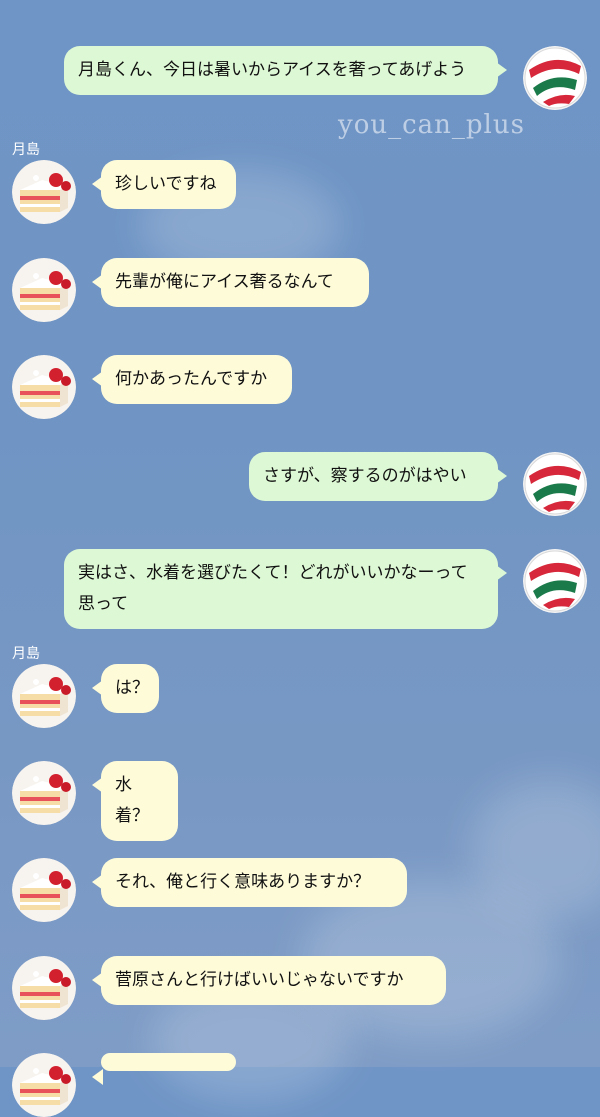  Describe the element at coordinates (269, 980) in the screenshot. I see `their-message-bubble: 菅原さんと行けばいいじゃないですか` at that location.